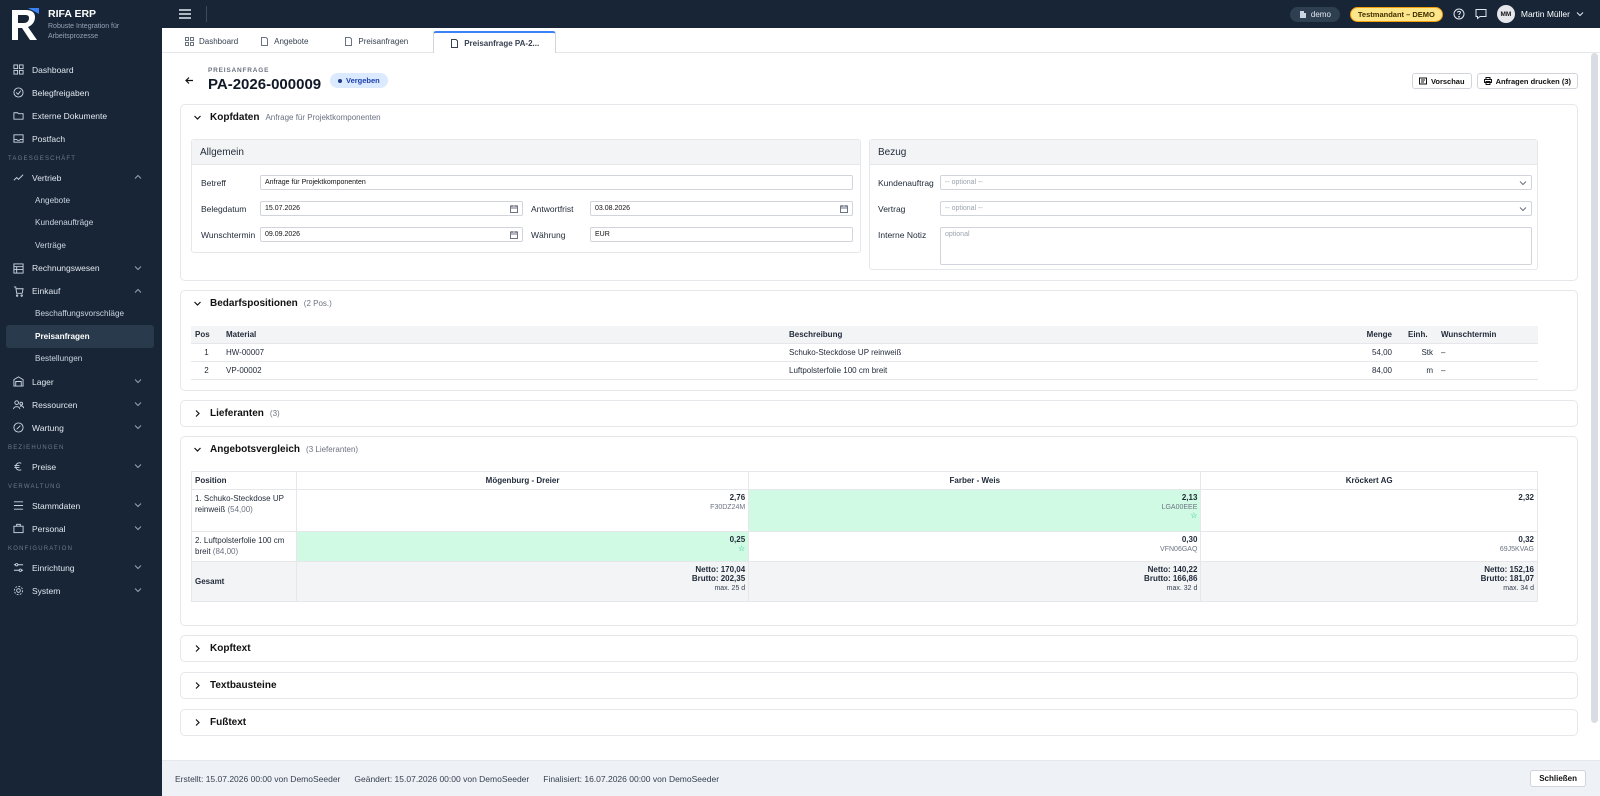 Image resolution: width=1600 pixels, height=796 pixels. Describe the element at coordinates (391, 208) in the screenshot. I see `belegdatum-input: 15.07.2026` at that location.